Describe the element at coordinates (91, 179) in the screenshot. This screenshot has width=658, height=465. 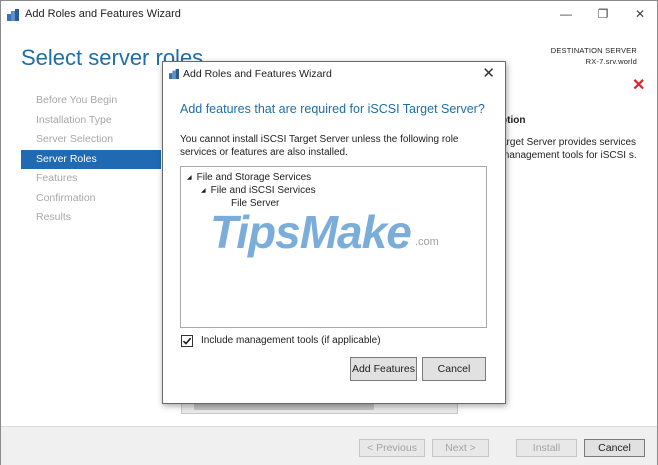
I see `nav-item-features: Features` at that location.